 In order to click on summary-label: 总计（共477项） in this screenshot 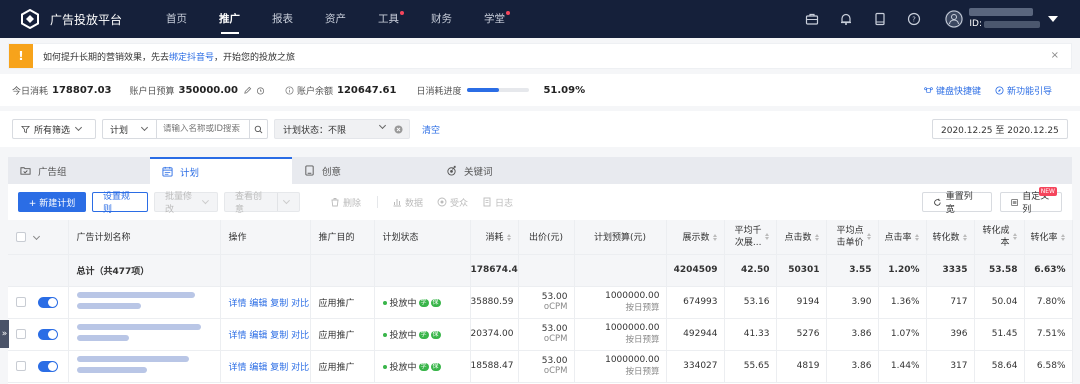, I will do `click(144, 270)`.